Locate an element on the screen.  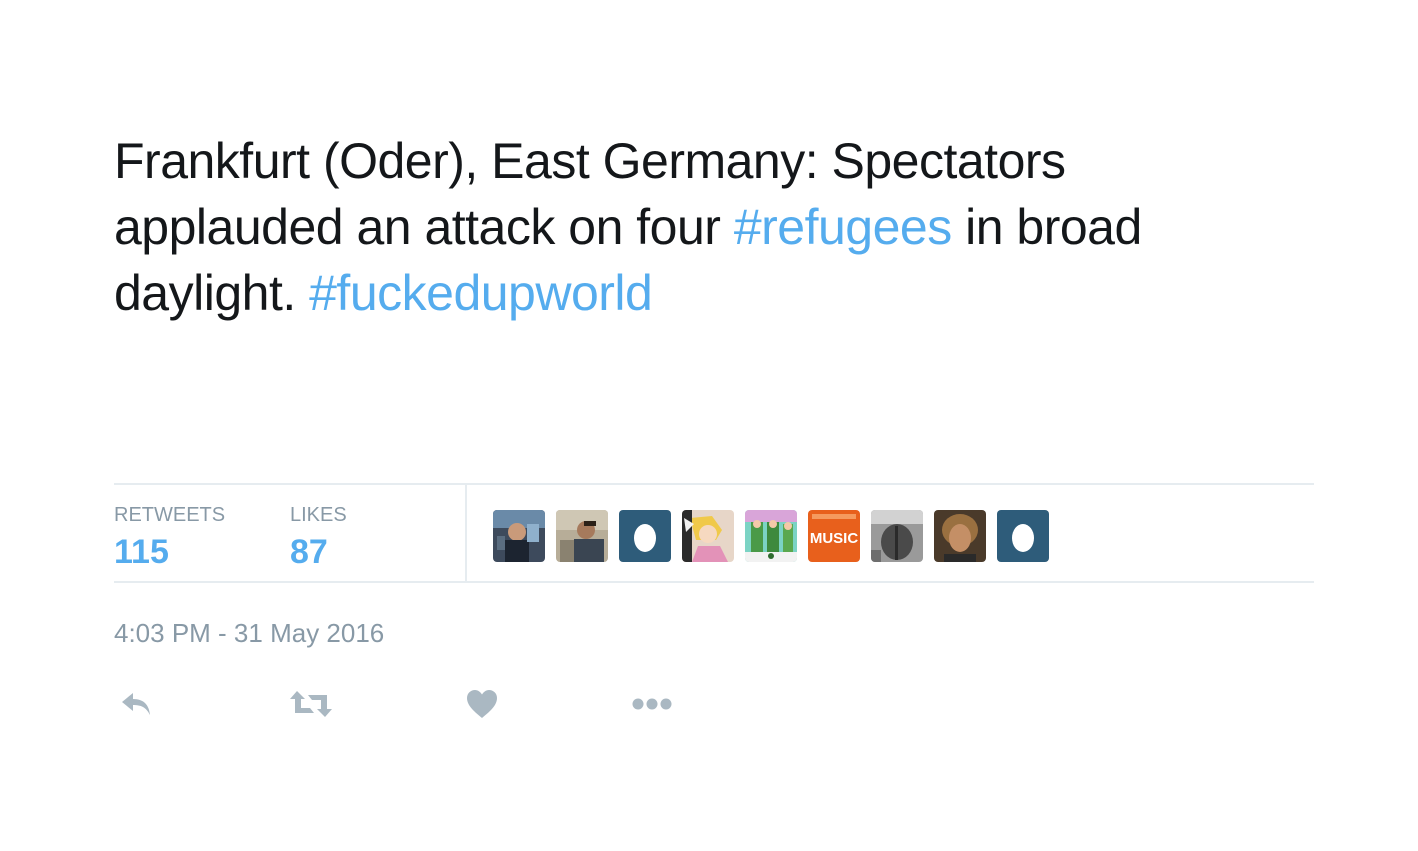
tweet-timestamp: 4:03 PM - 31 May 2016 is located at coordinates (249, 633).